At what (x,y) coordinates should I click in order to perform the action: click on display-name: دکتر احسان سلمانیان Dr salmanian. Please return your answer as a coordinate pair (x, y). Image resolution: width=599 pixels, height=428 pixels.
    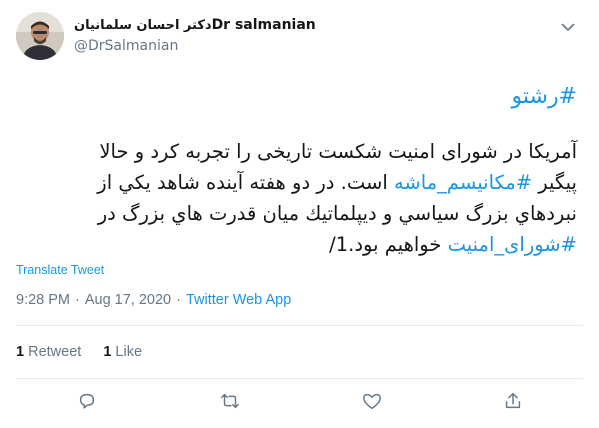
    Looking at the image, I should click on (195, 25).